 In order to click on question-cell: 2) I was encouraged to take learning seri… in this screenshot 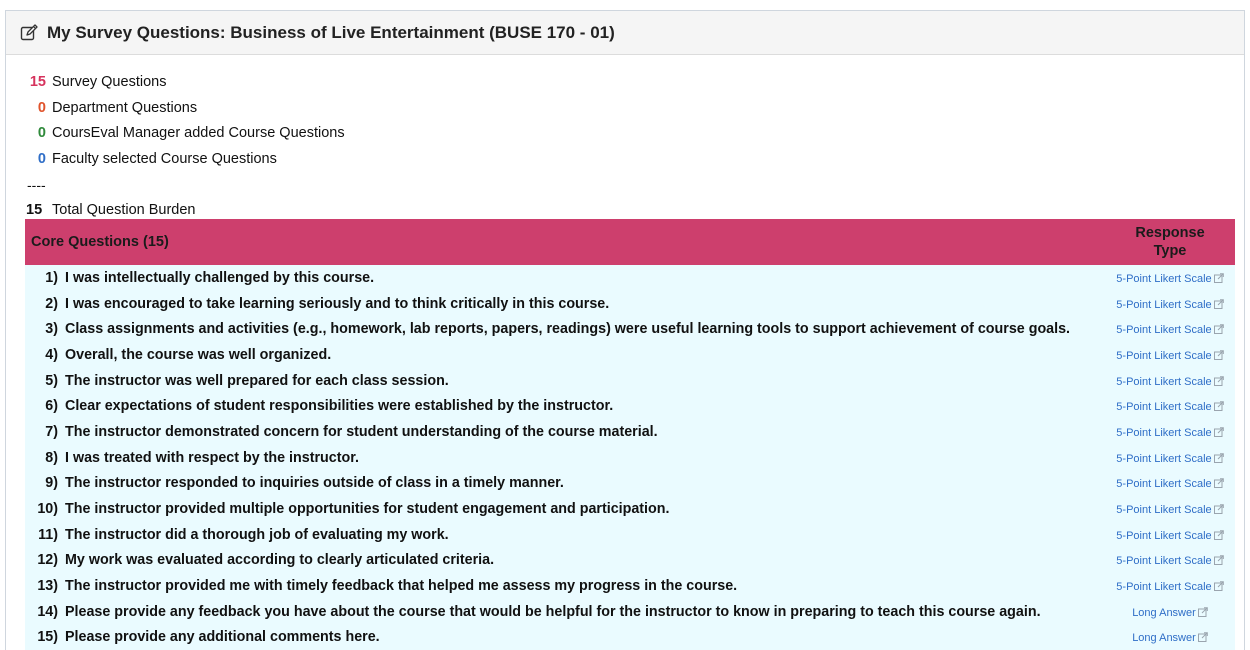, I will do `click(565, 304)`.